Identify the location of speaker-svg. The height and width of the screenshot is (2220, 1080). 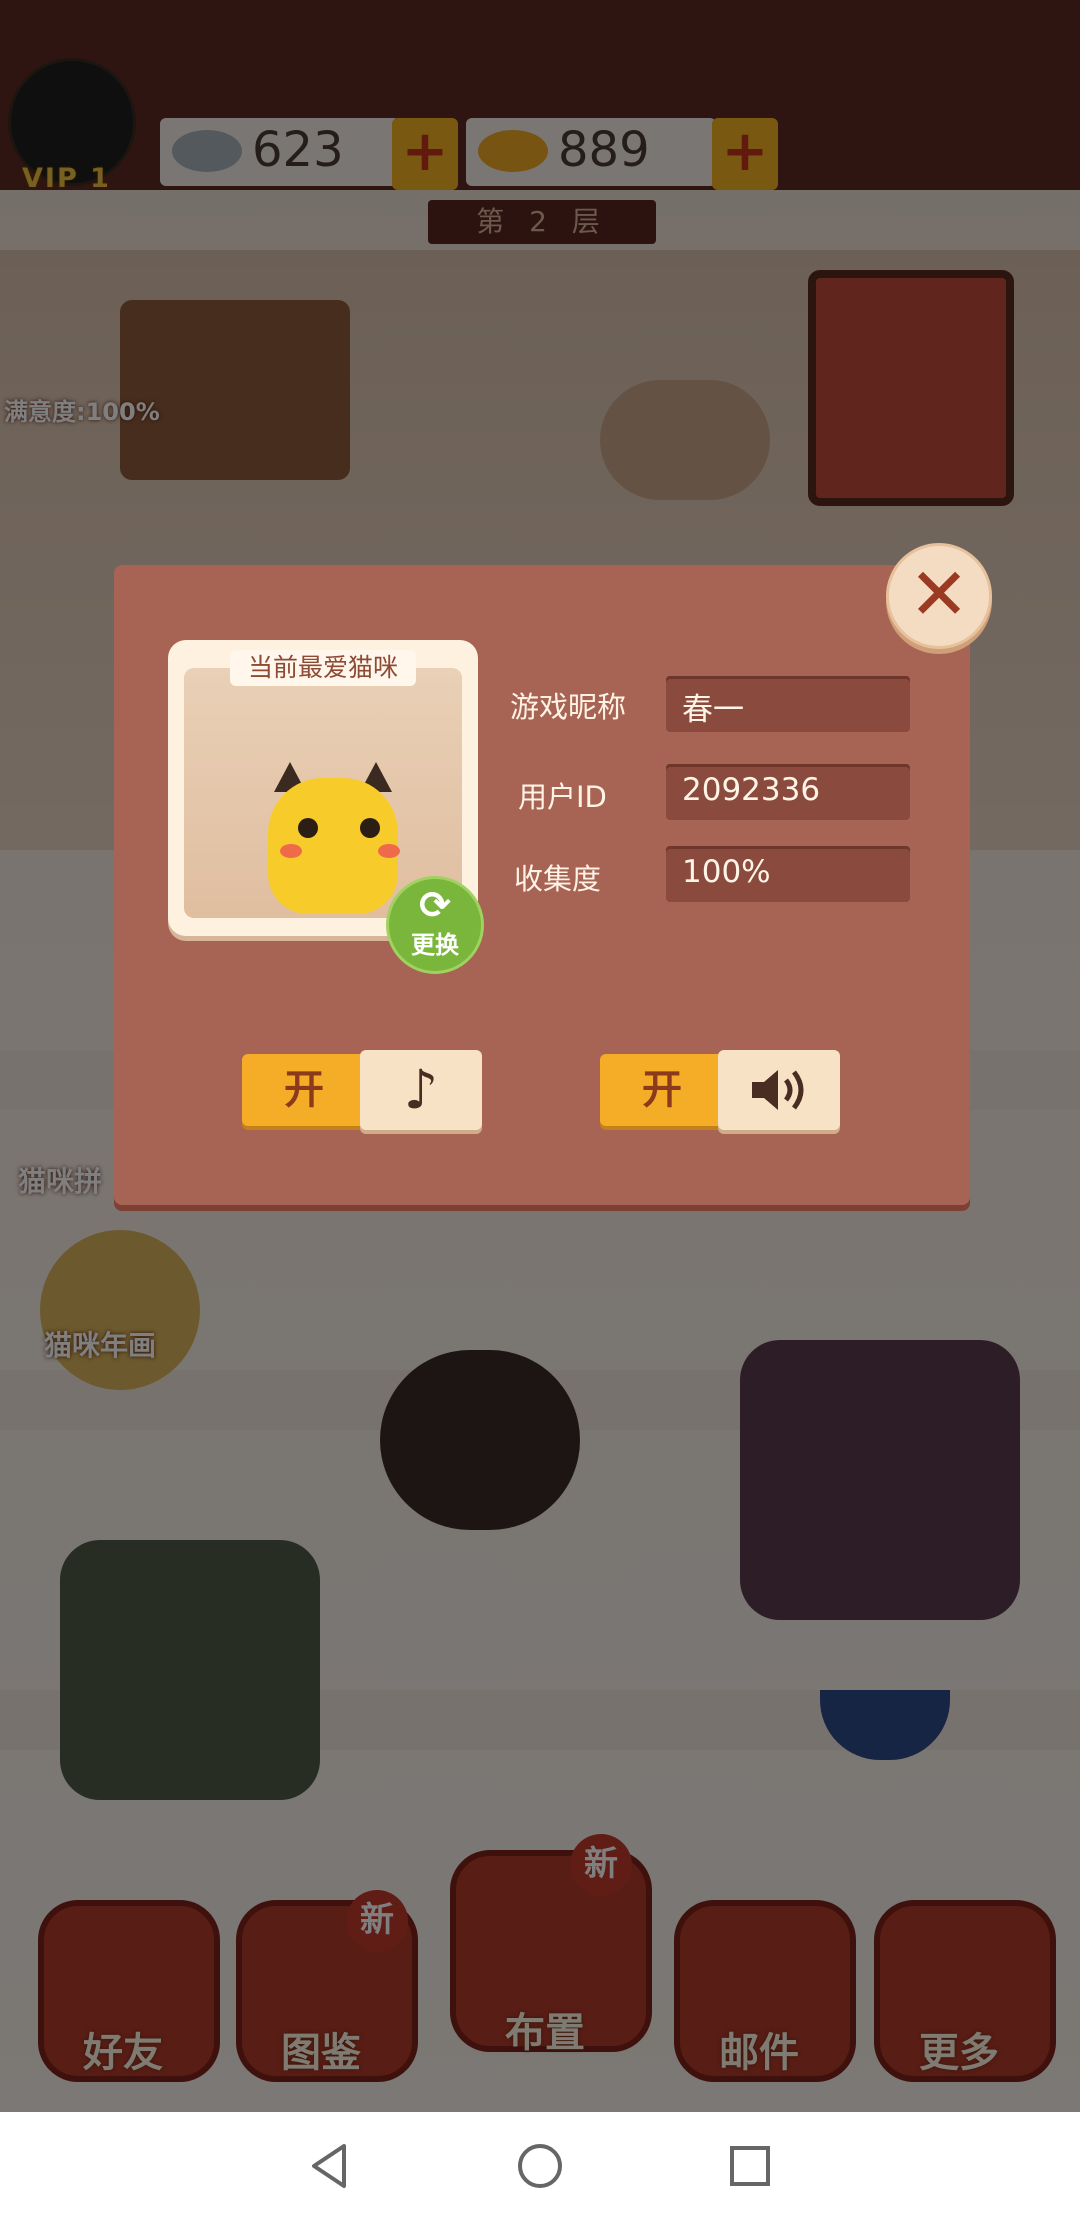
(778, 1090).